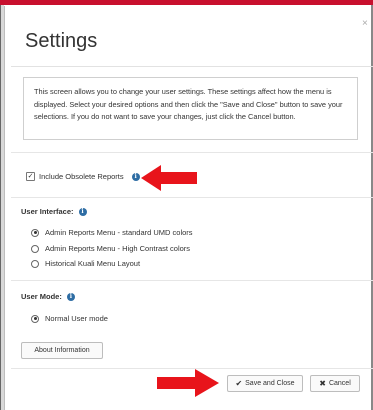 Image resolution: width=373 pixels, height=410 pixels. I want to click on title-divider, so click(192, 66).